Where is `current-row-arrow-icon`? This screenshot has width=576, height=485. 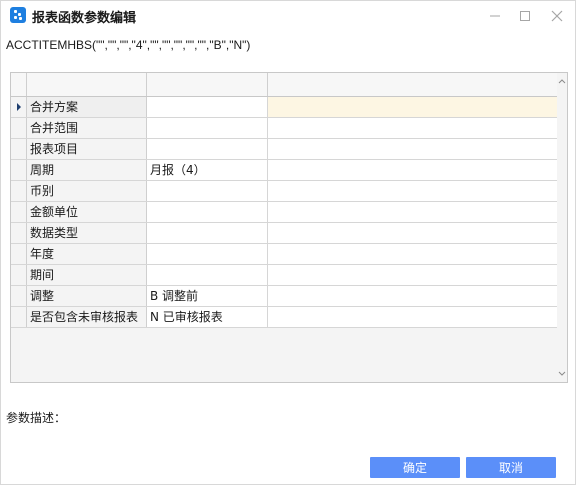
current-row-arrow-icon is located at coordinates (19, 107).